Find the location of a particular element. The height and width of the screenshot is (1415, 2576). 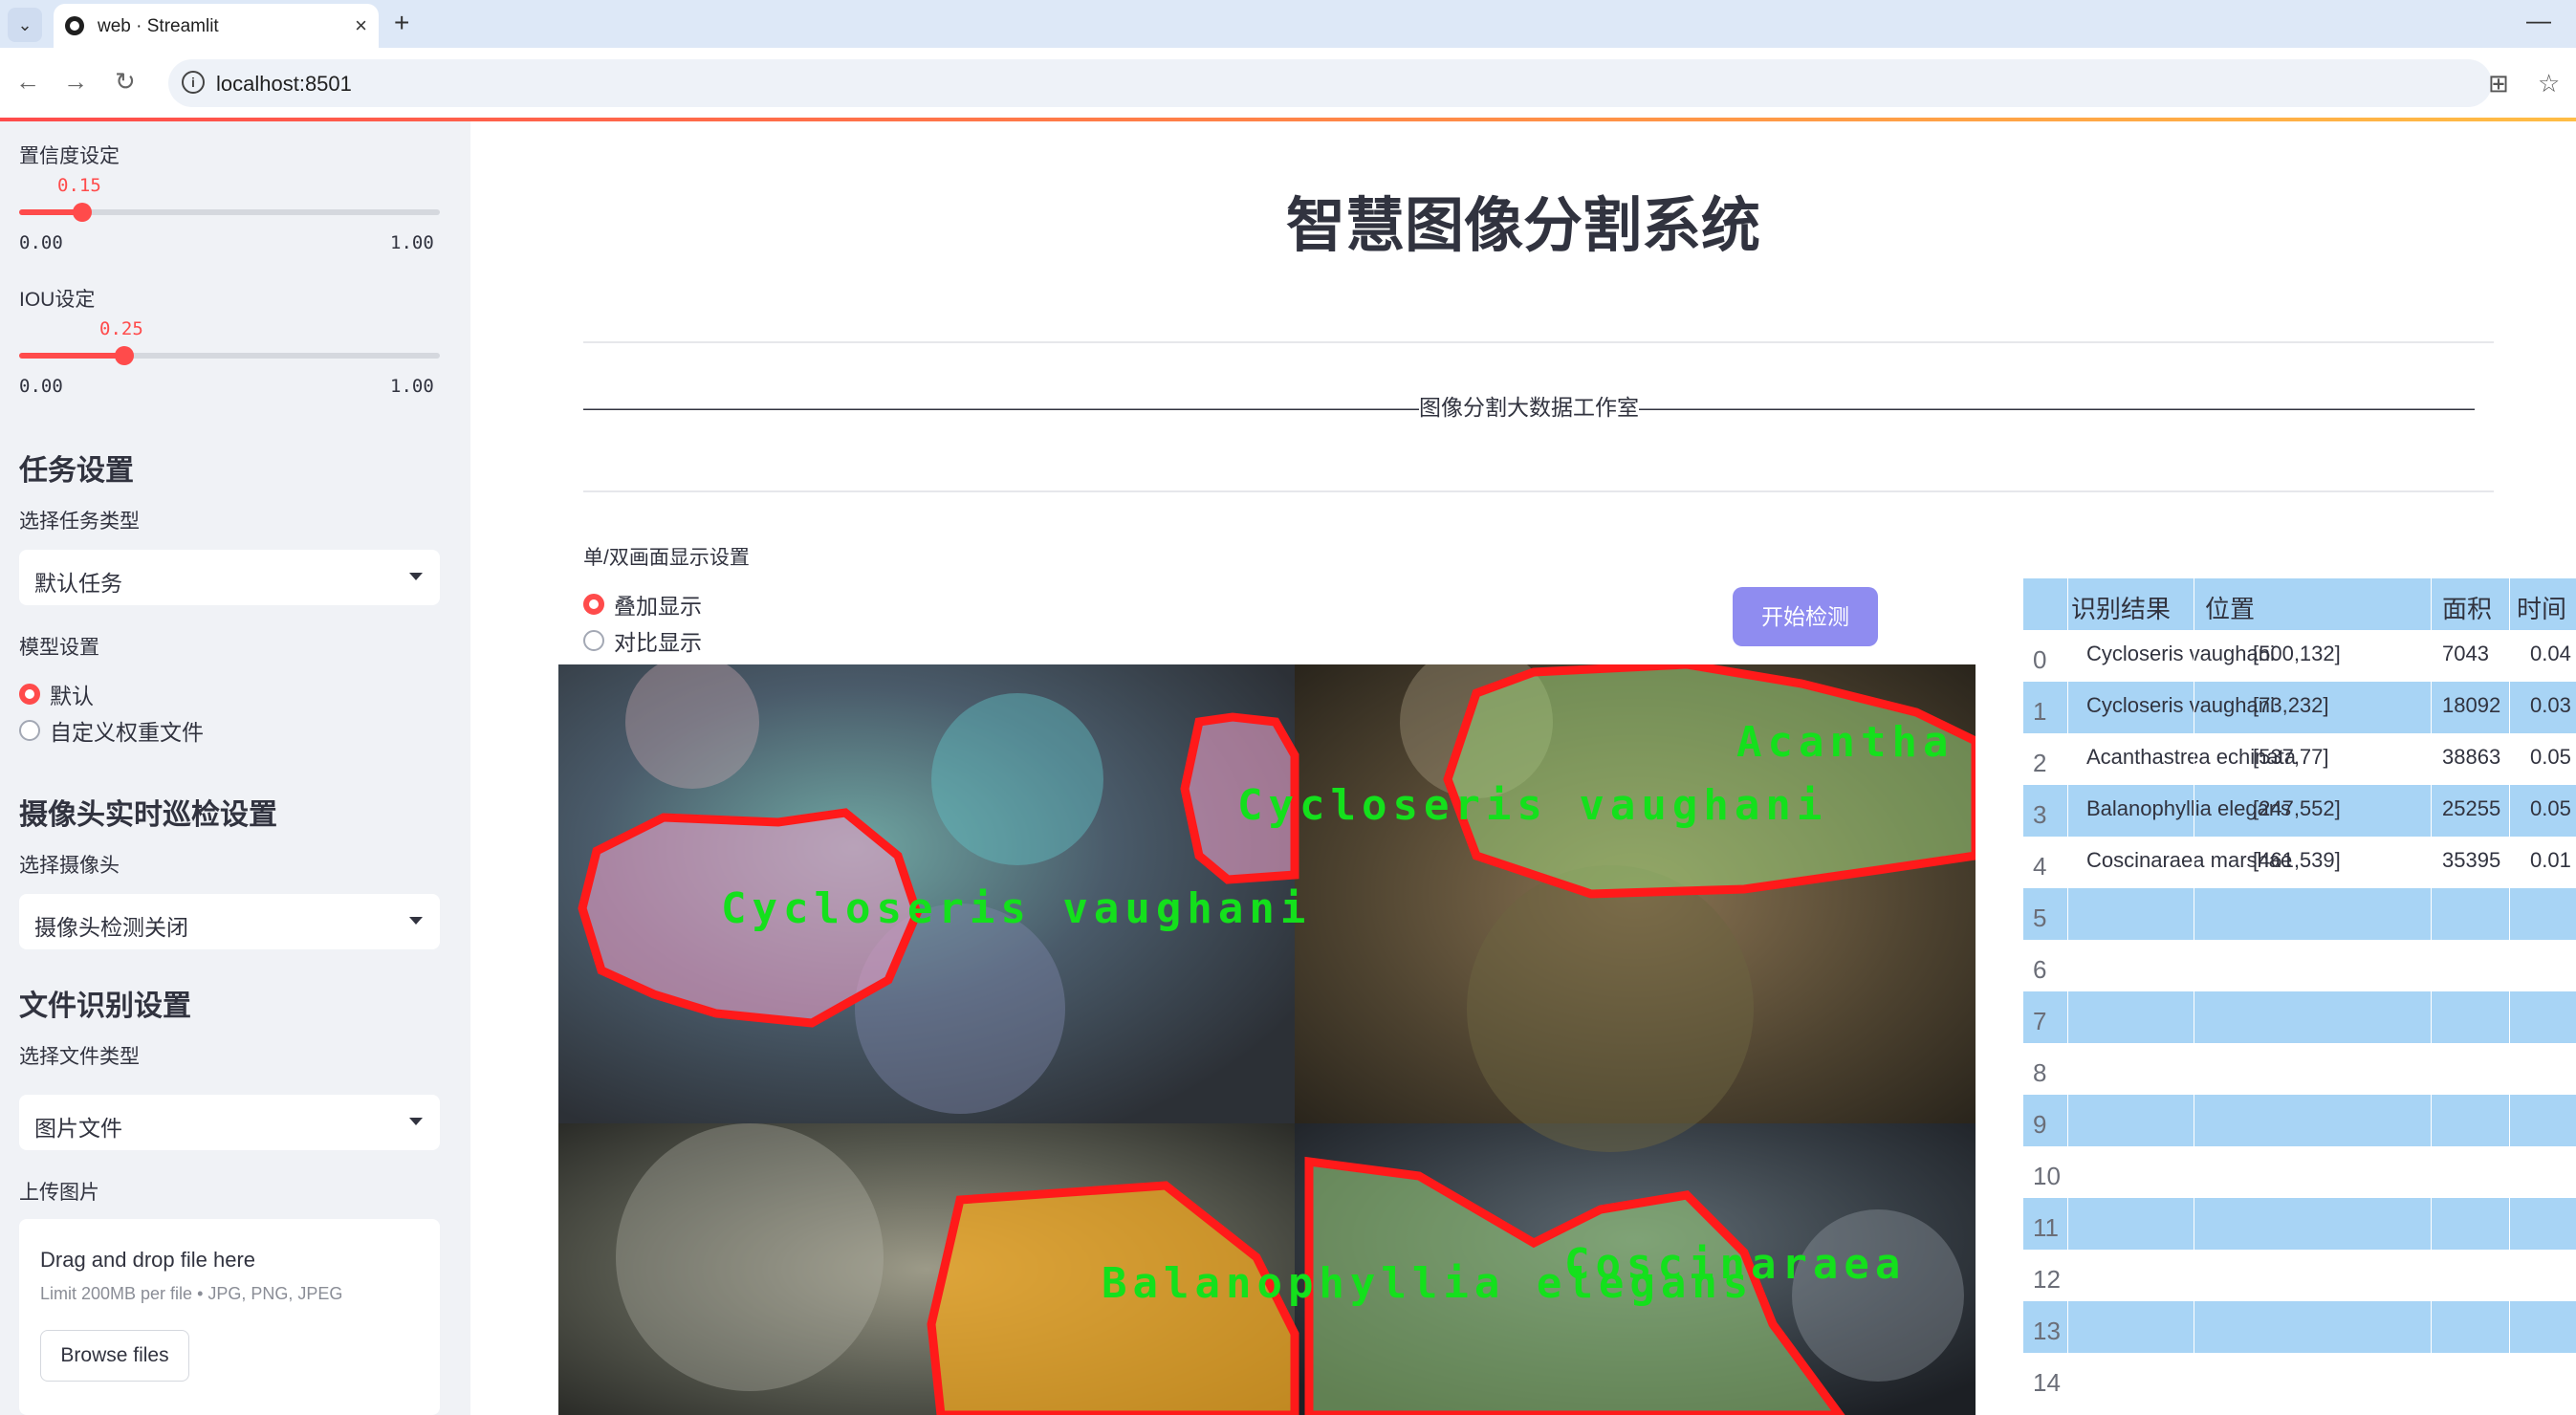

table-row-empty: 7 is located at coordinates (2299, 1017).